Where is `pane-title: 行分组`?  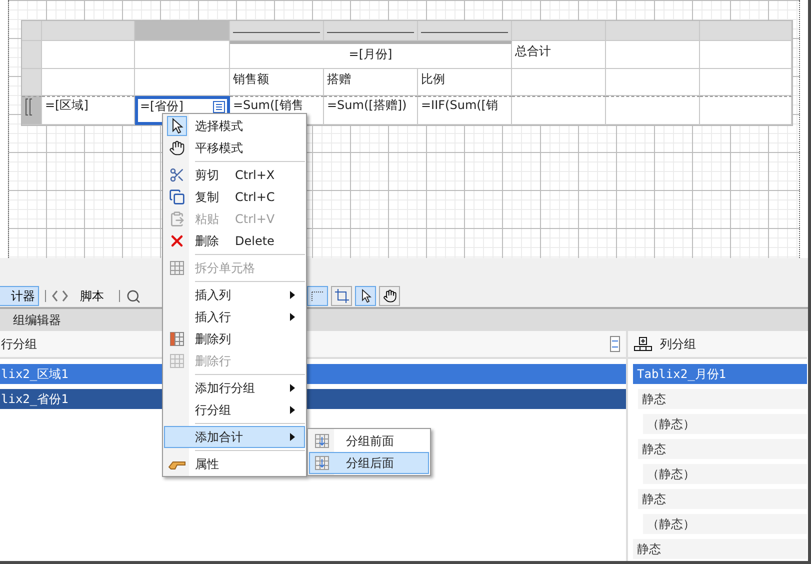 pane-title: 行分组 is located at coordinates (19, 344).